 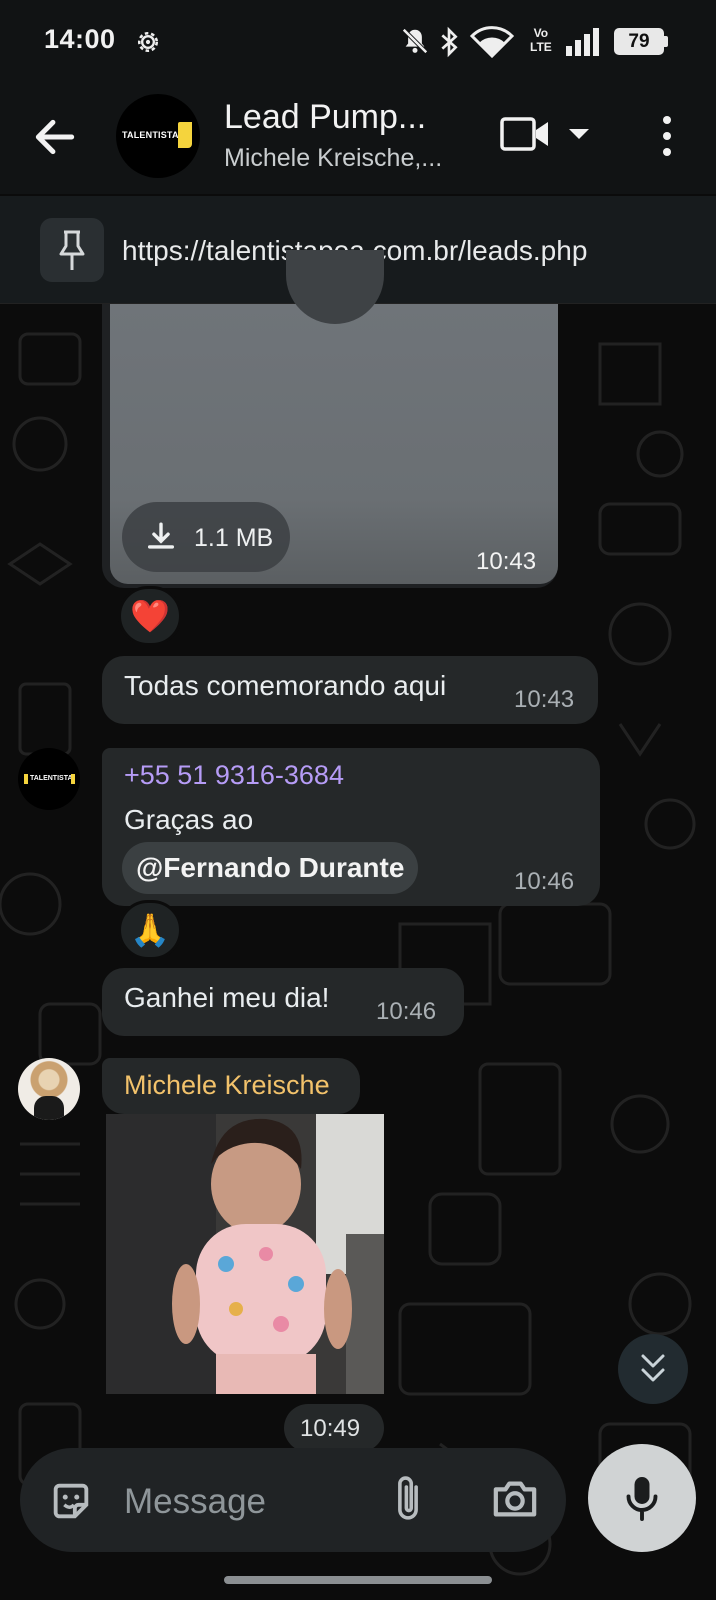 I want to click on avatar-figure, so click(x=49, y=1108).